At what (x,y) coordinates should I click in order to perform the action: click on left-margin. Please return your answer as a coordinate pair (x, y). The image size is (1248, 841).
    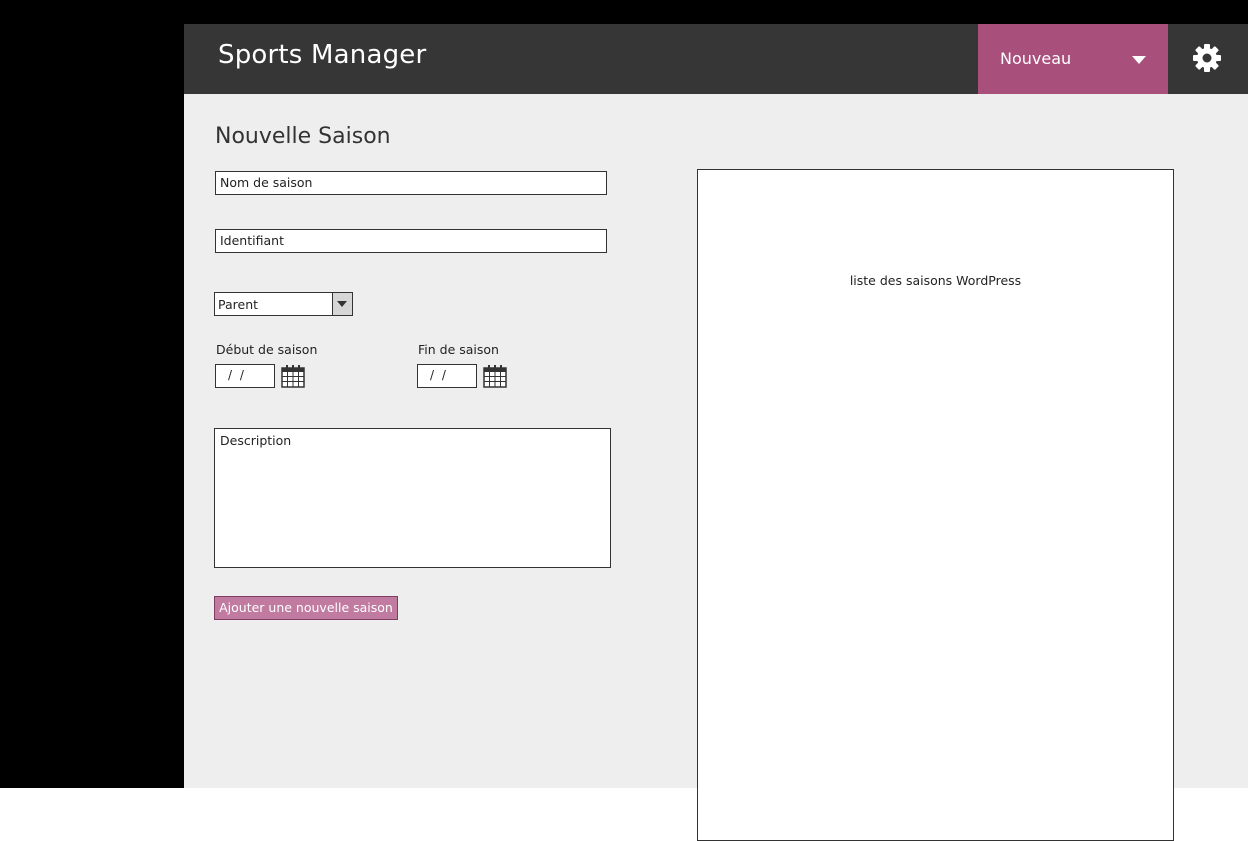
    Looking at the image, I should click on (92, 394).